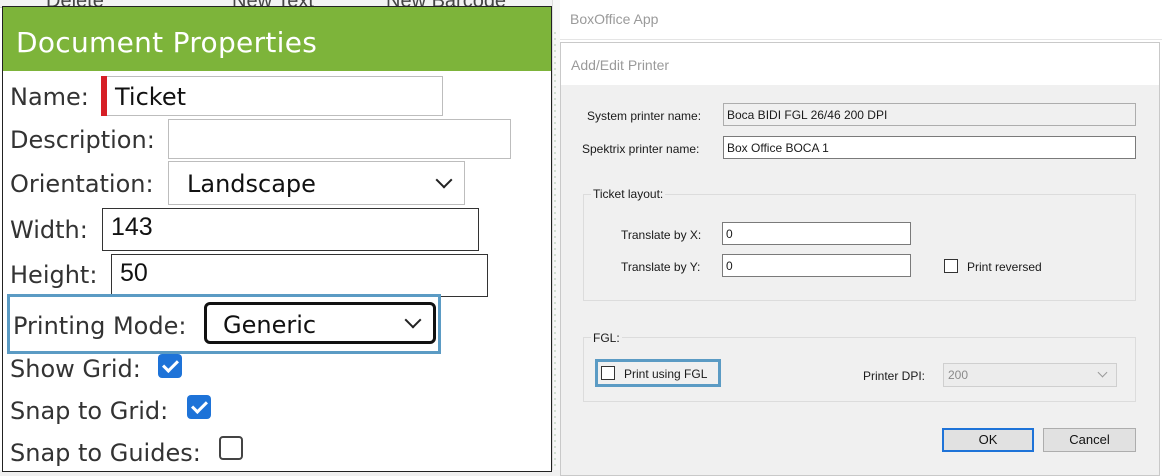 Image resolution: width=1162 pixels, height=476 pixels. What do you see at coordinates (275, 96) in the screenshot?
I see `name-input: Ticket` at bounding box center [275, 96].